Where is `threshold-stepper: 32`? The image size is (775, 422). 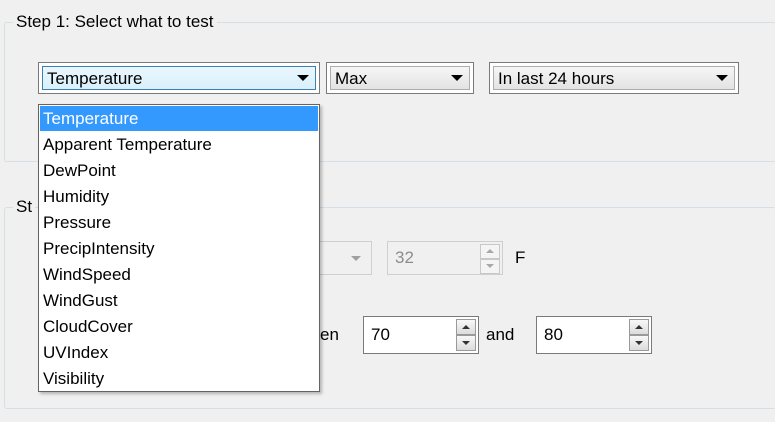
threshold-stepper: 32 is located at coordinates (445, 258).